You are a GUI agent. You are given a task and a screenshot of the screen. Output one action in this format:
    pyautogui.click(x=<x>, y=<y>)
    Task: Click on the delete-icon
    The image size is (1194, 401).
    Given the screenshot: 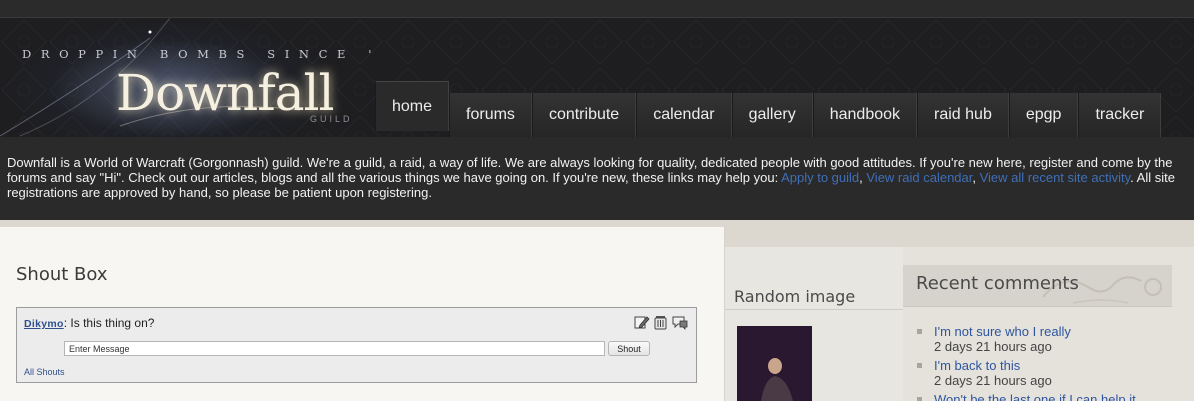 What is the action you would take?
    pyautogui.click(x=660, y=322)
    